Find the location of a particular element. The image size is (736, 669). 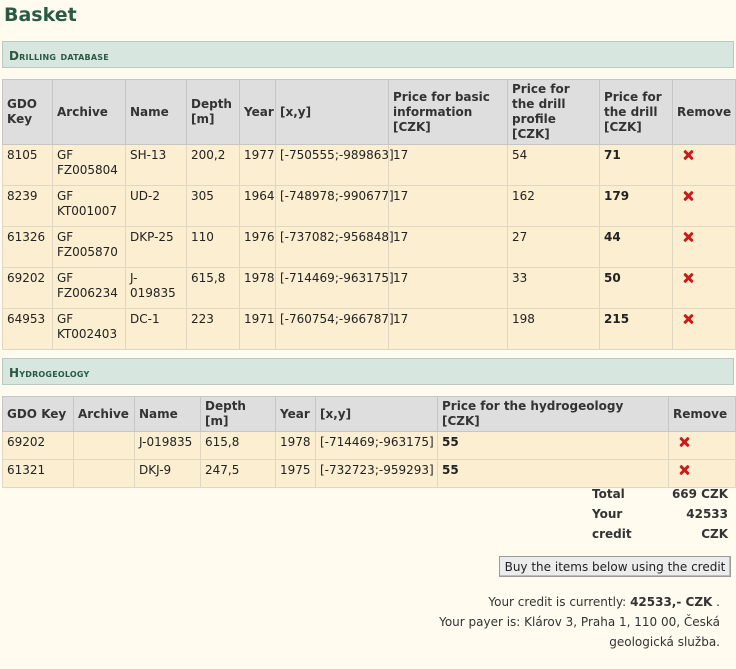

total-row: Total 669 CZK is located at coordinates (660, 494).